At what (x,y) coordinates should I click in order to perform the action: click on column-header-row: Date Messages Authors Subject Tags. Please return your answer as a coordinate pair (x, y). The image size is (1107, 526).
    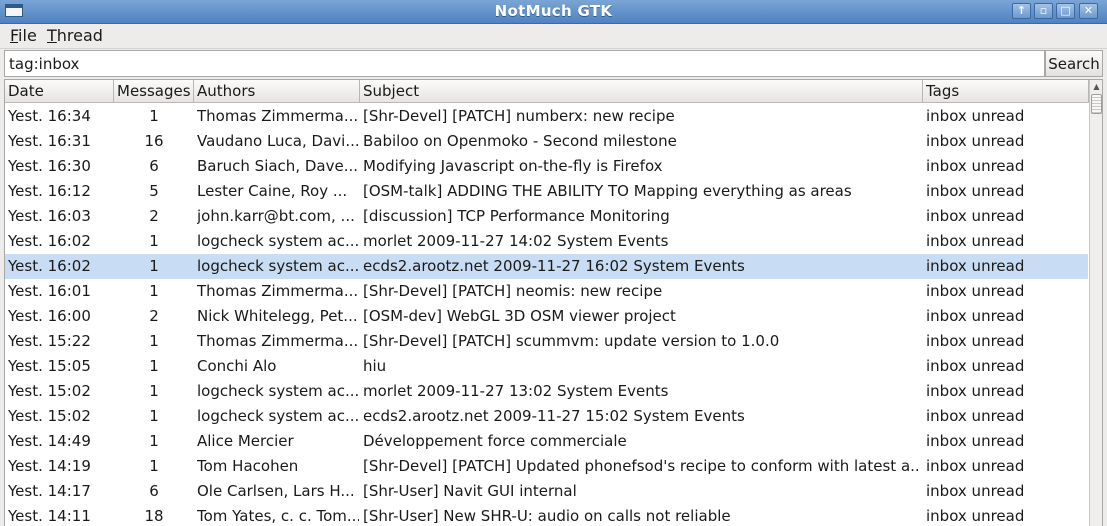
    Looking at the image, I should click on (547, 92).